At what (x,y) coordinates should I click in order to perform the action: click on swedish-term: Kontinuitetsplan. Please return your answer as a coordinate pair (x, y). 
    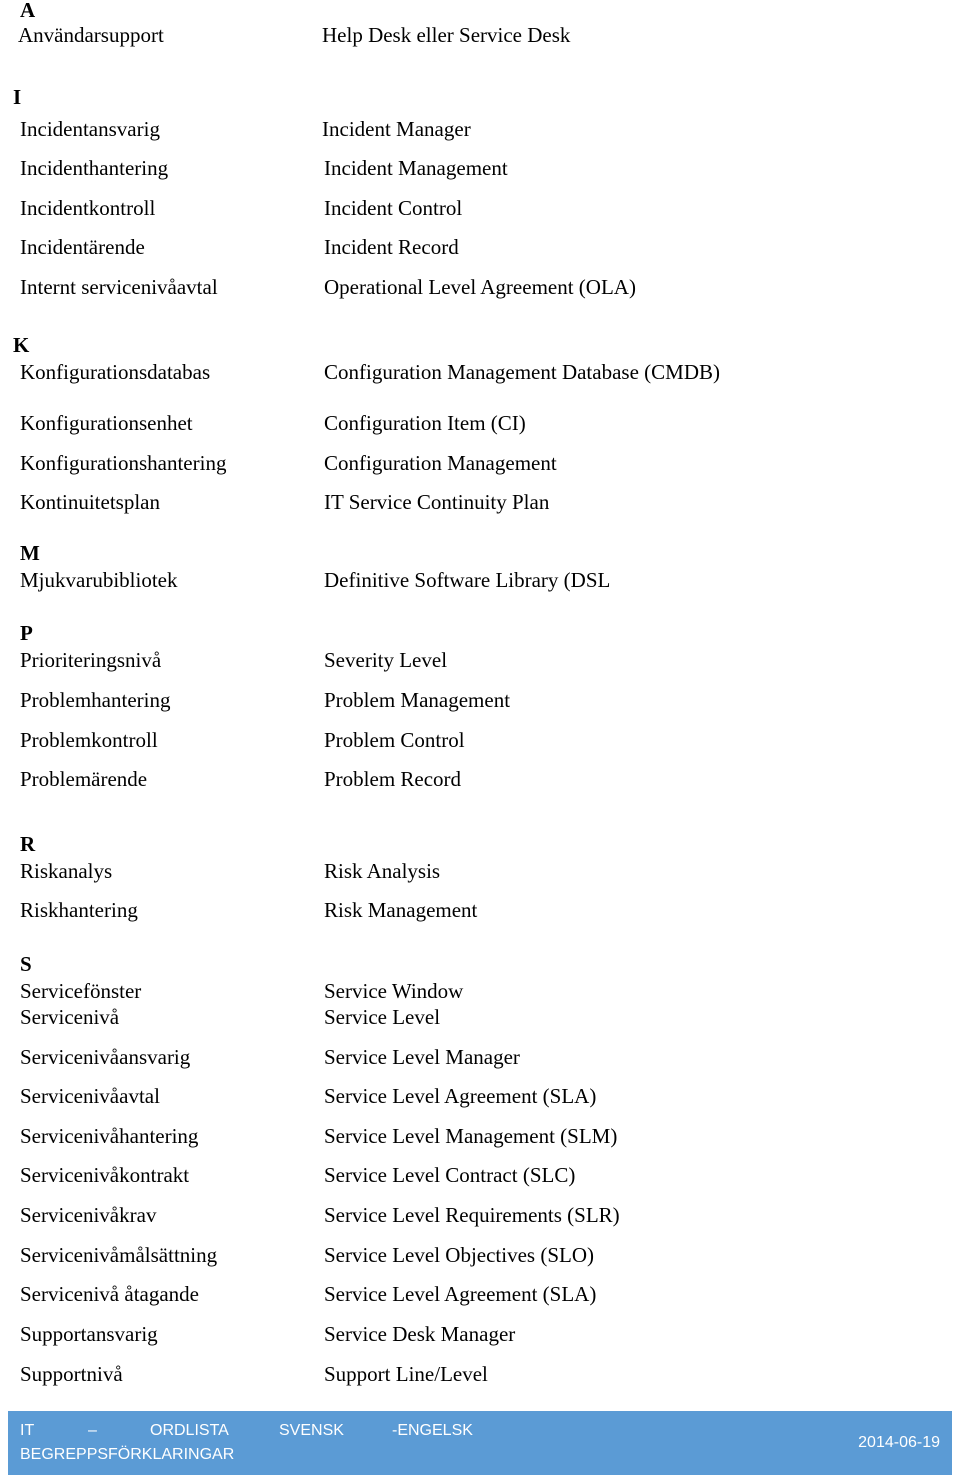
    Looking at the image, I should click on (90, 502).